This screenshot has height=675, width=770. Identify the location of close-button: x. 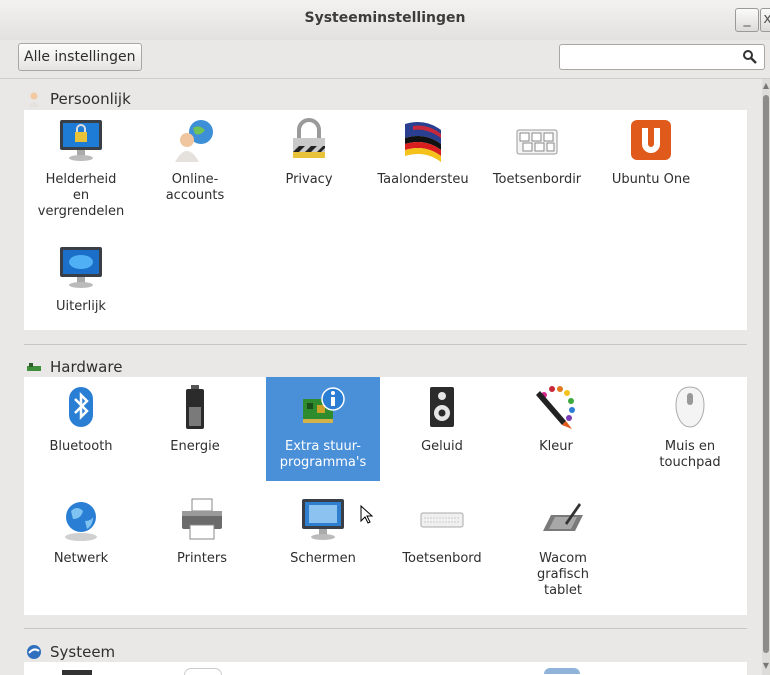
(765, 20).